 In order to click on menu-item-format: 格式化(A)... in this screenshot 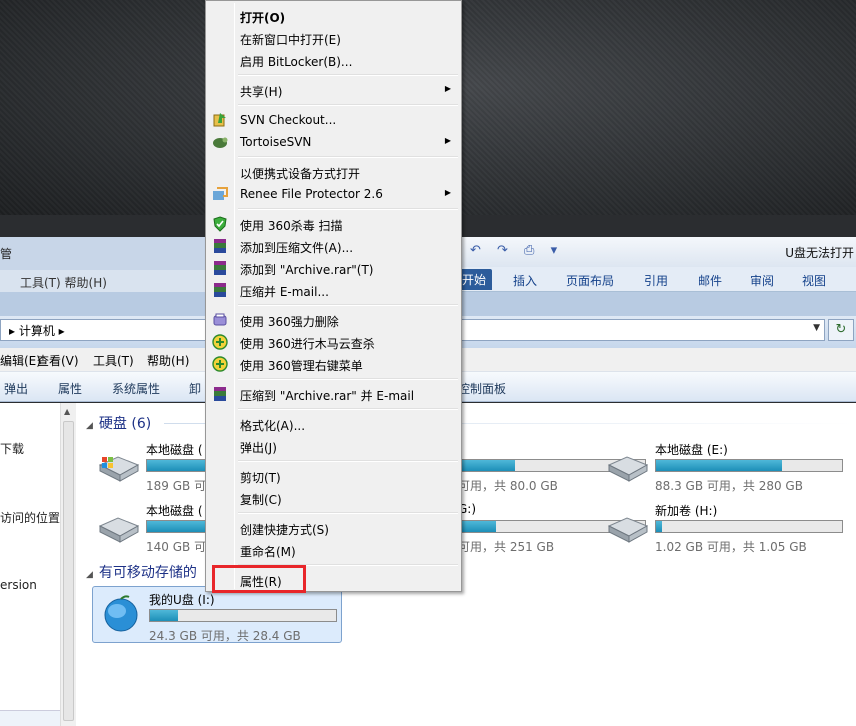, I will do `click(333, 424)`.